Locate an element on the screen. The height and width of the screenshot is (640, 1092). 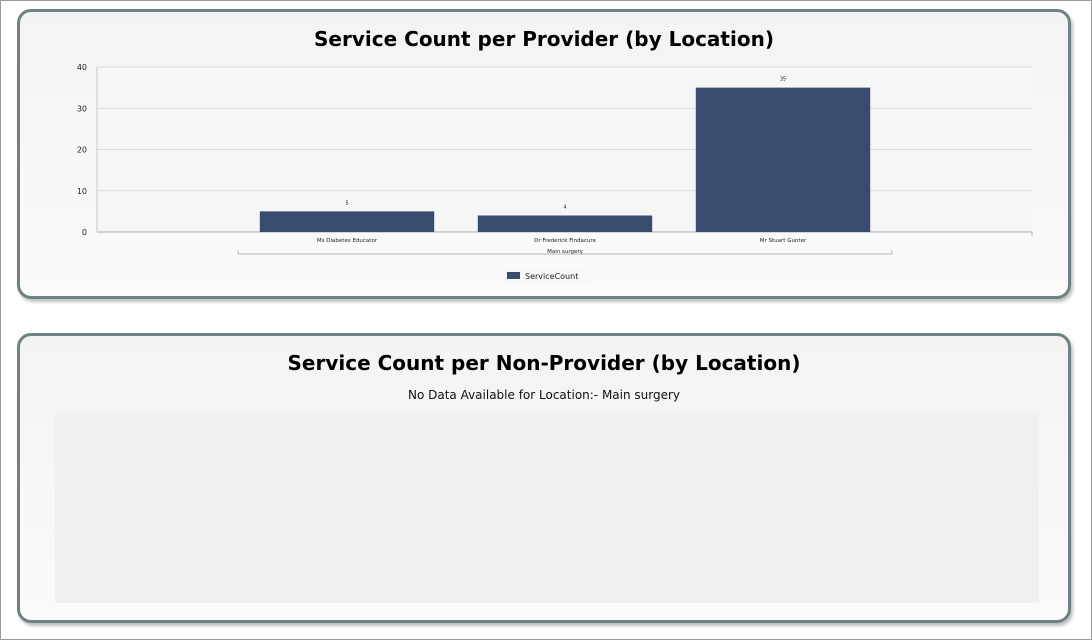
group-label: Main surgery is located at coordinates (565, 252).